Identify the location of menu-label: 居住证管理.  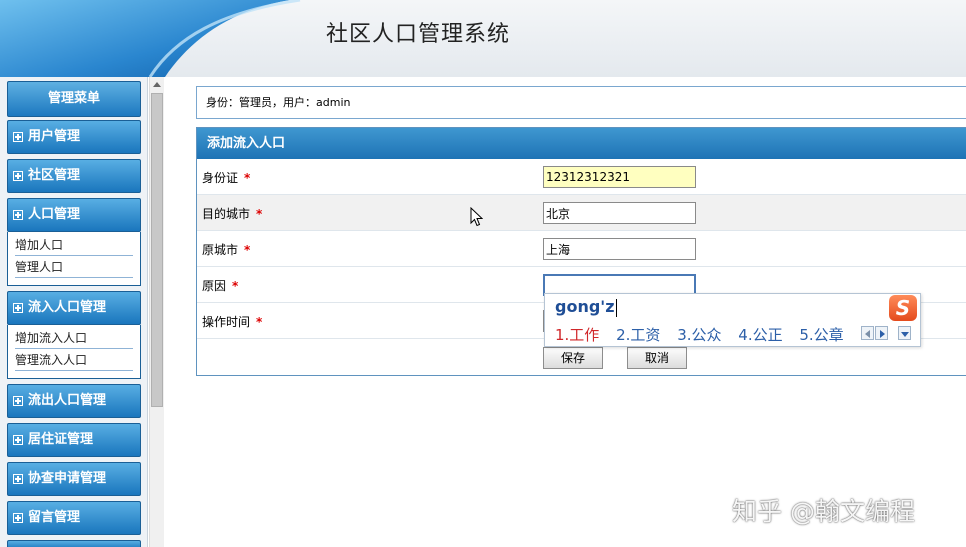
(61, 439).